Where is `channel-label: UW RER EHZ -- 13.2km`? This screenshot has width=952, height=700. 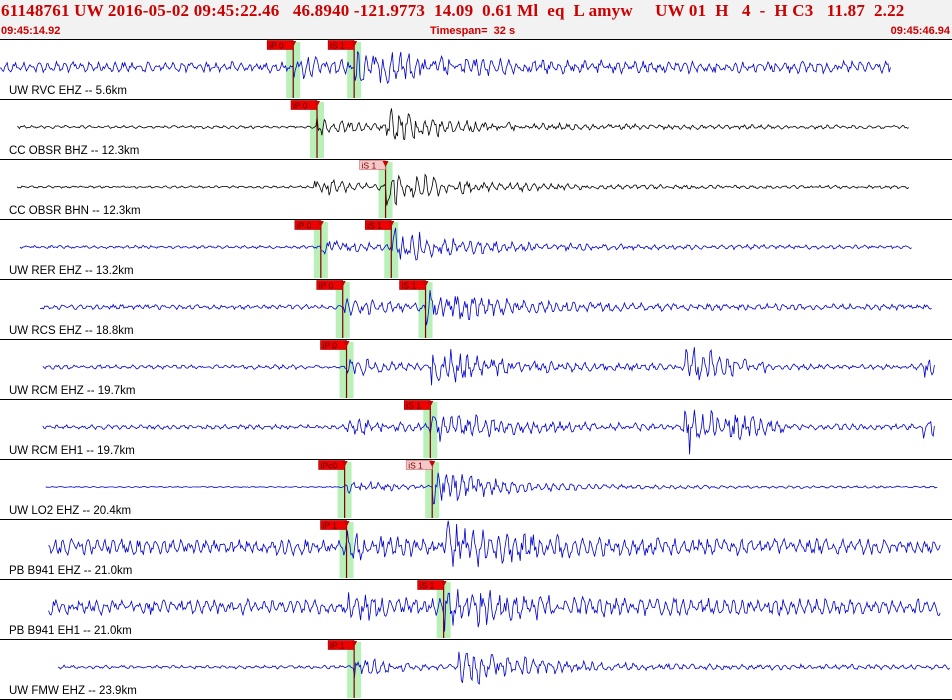 channel-label: UW RER EHZ -- 13.2km is located at coordinates (71, 271).